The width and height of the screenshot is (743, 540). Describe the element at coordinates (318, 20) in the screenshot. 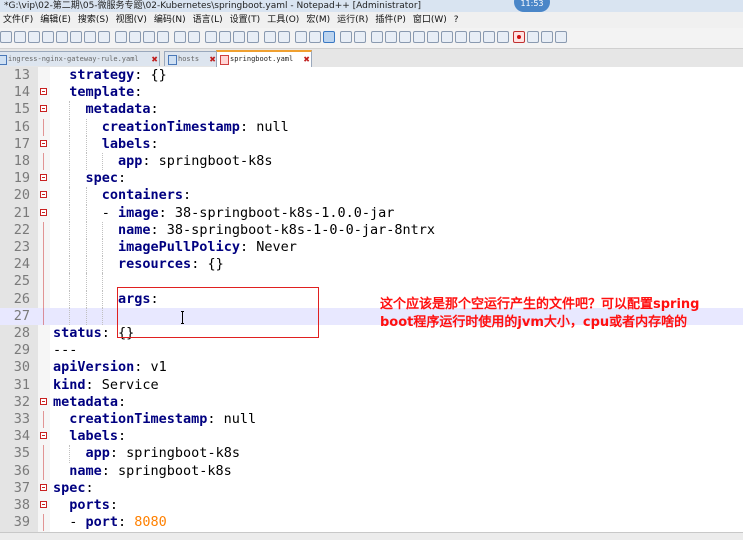

I see `menu-item: 宏(M)` at that location.